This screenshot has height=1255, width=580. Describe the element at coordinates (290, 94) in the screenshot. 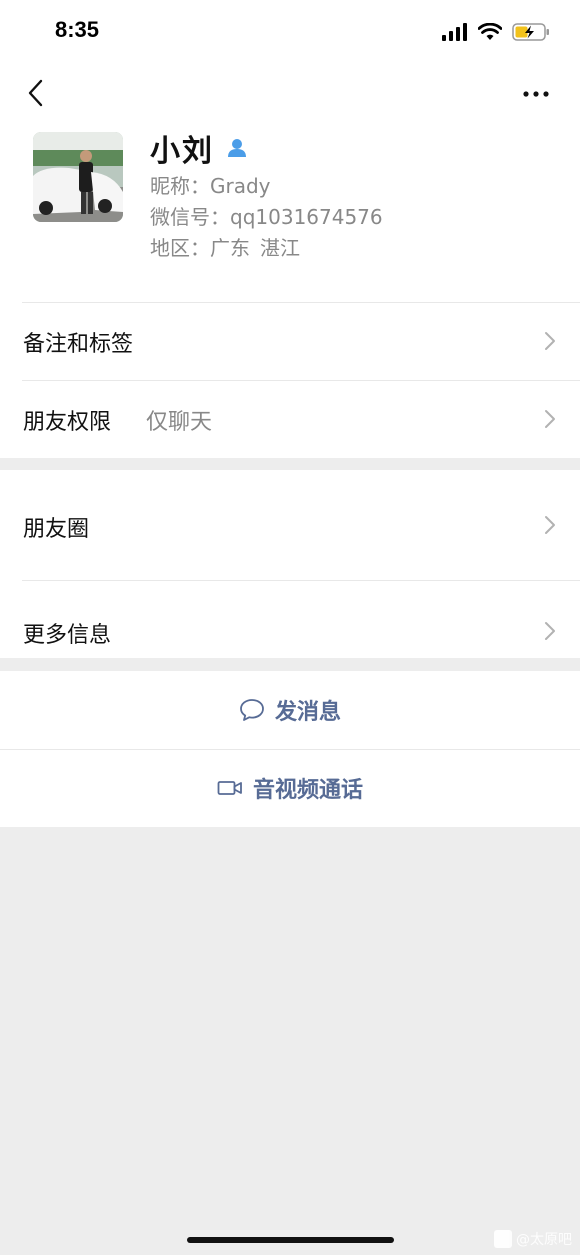

I see `nav-bar` at that location.